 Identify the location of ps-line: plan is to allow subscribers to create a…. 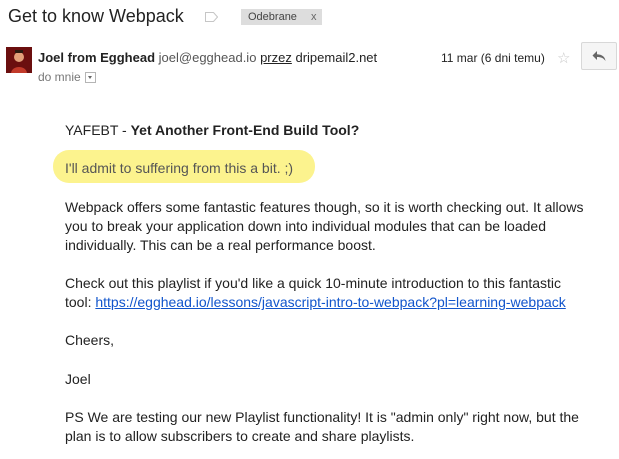
(240, 436).